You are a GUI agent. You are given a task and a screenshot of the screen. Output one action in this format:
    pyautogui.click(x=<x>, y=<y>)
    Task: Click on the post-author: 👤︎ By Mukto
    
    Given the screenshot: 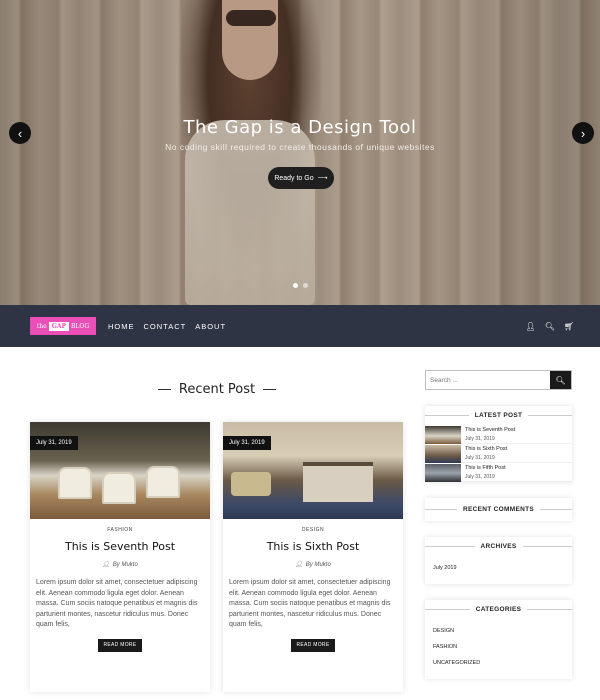 What is the action you would take?
    pyautogui.click(x=120, y=565)
    